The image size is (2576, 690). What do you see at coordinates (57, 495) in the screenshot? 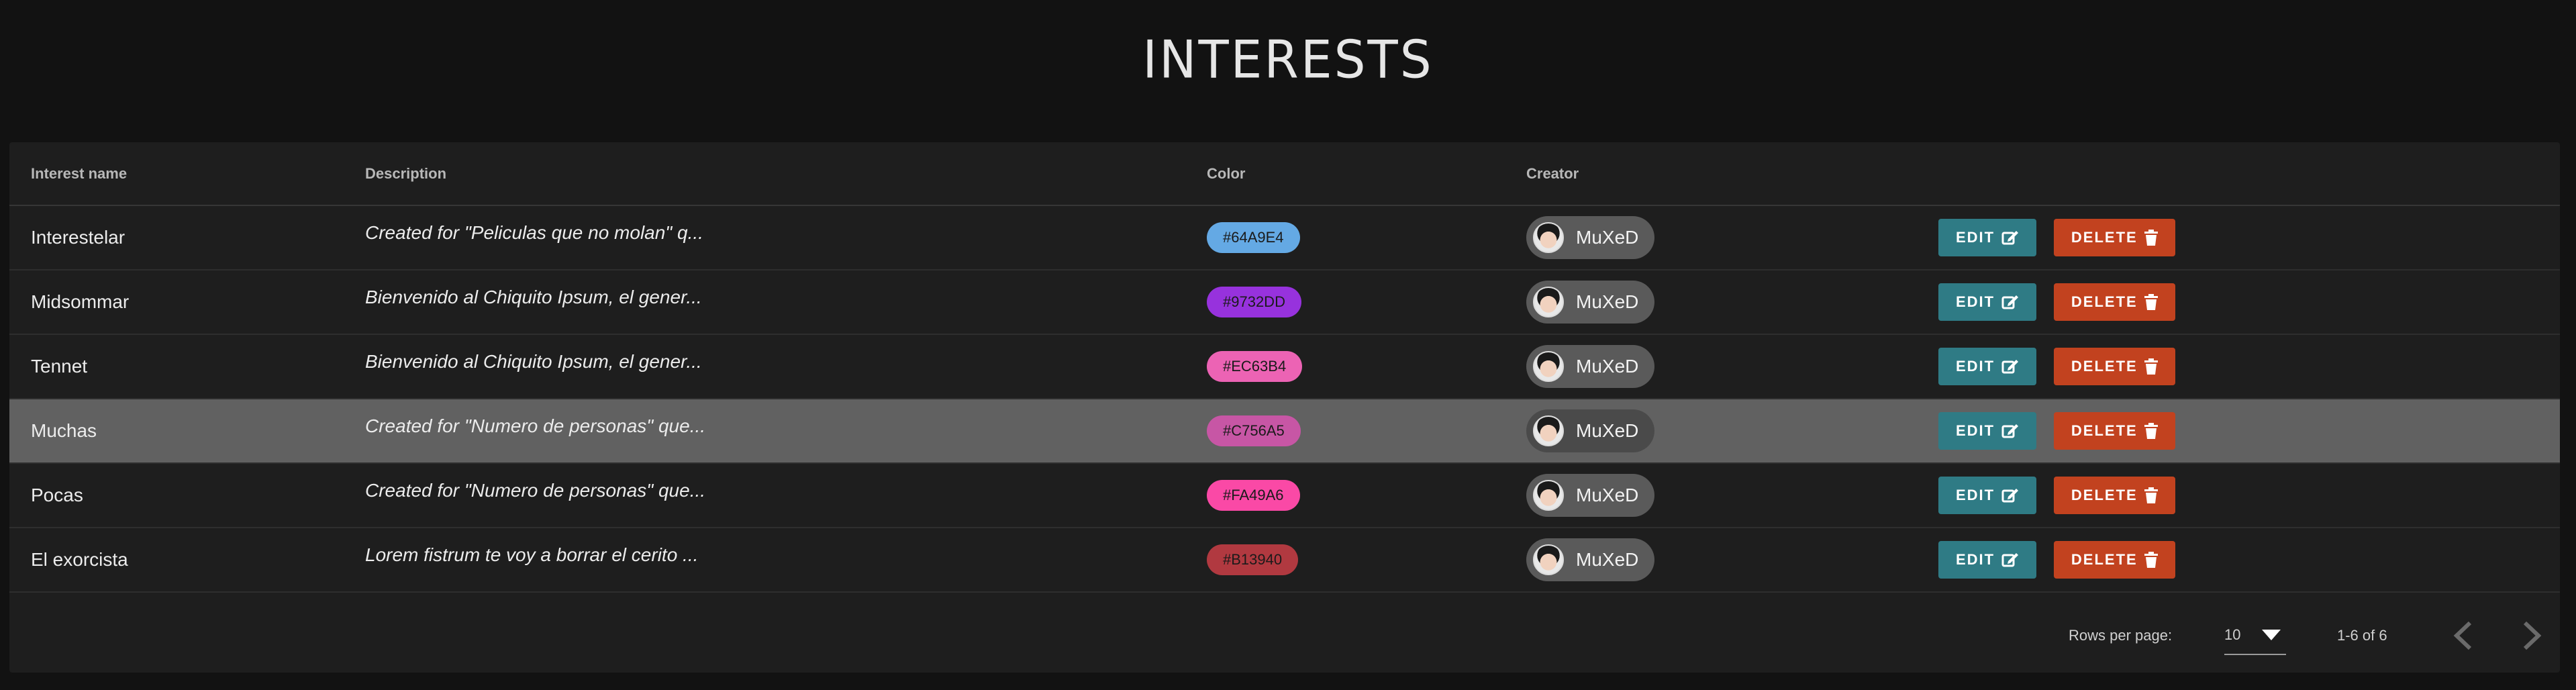
I see `interest-name: Pocas` at bounding box center [57, 495].